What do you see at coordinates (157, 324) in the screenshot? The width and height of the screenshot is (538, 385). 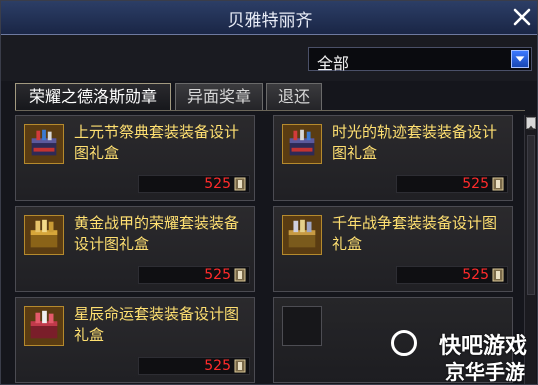 I see `item-name: 星辰命运套装装备设计图礼盒` at bounding box center [157, 324].